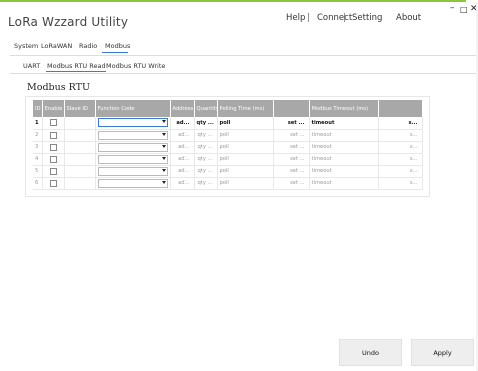  Describe the element at coordinates (370, 352) in the screenshot. I see `undo-button: Undo` at that location.